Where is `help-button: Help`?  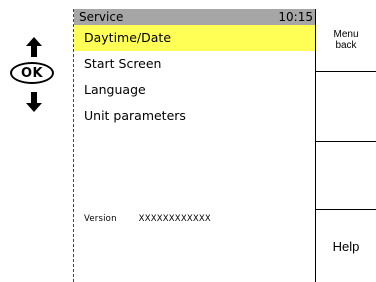
help-button: Help is located at coordinates (346, 246).